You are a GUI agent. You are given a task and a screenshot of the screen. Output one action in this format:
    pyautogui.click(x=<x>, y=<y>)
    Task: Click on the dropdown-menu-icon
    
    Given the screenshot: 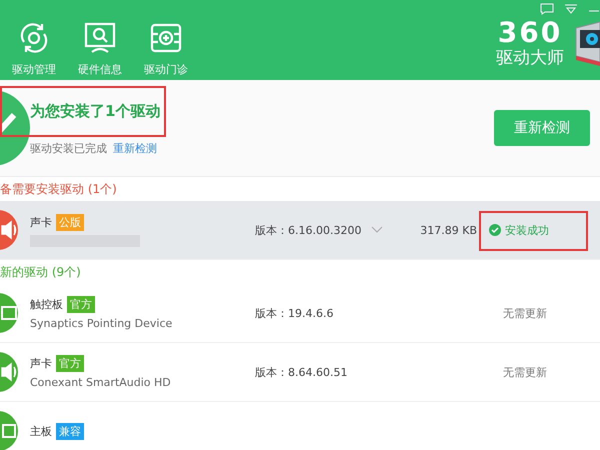 What is the action you would take?
    pyautogui.click(x=571, y=9)
    